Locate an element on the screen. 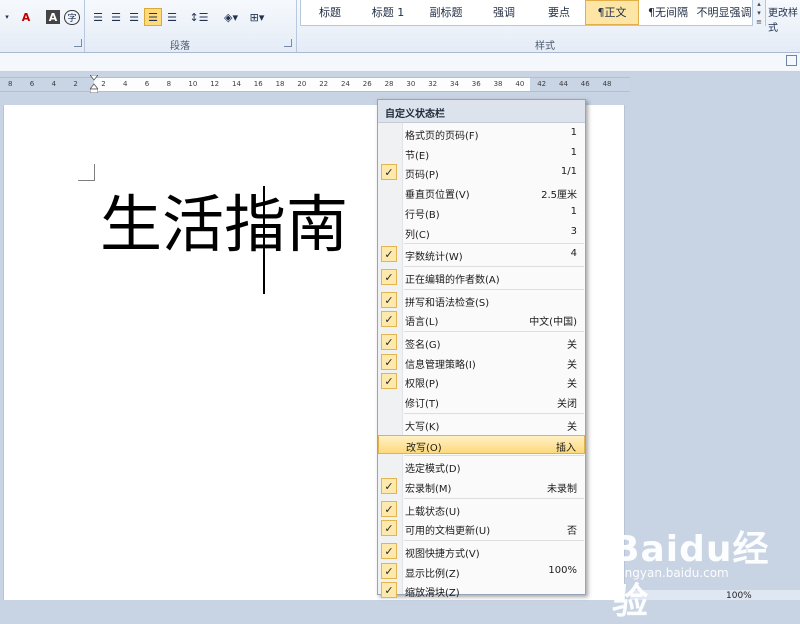  indent-marker-icon is located at coordinates (94, 84).